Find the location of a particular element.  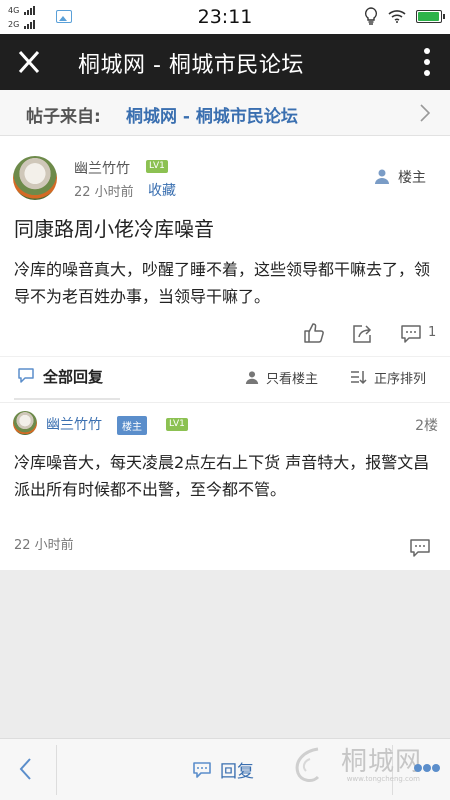

tab-underline is located at coordinates (67, 399).